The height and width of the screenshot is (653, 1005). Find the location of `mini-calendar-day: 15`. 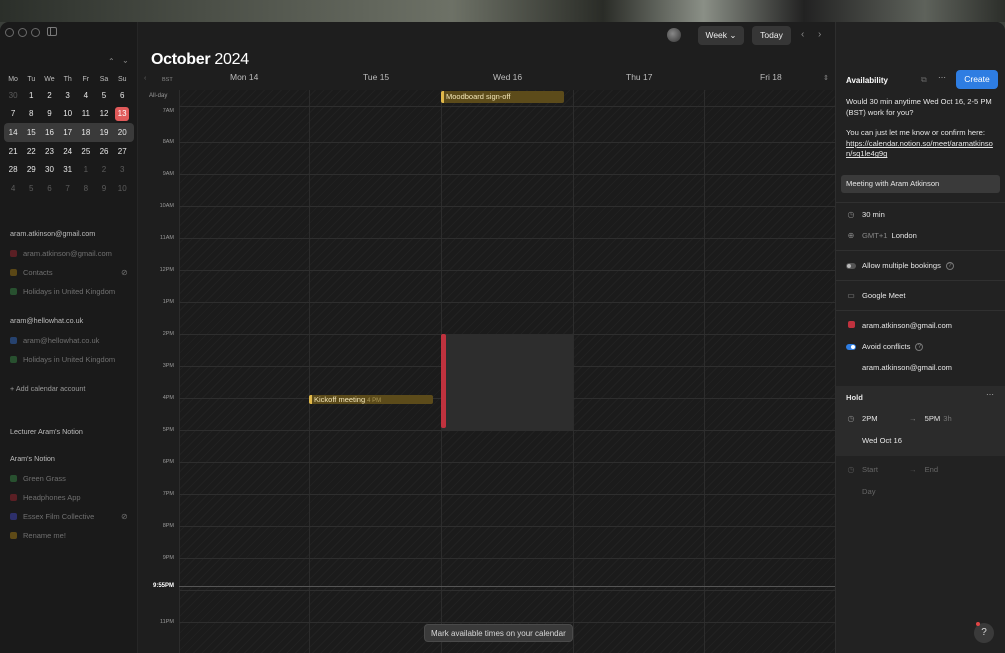

mini-calendar-day: 15 is located at coordinates (31, 132).